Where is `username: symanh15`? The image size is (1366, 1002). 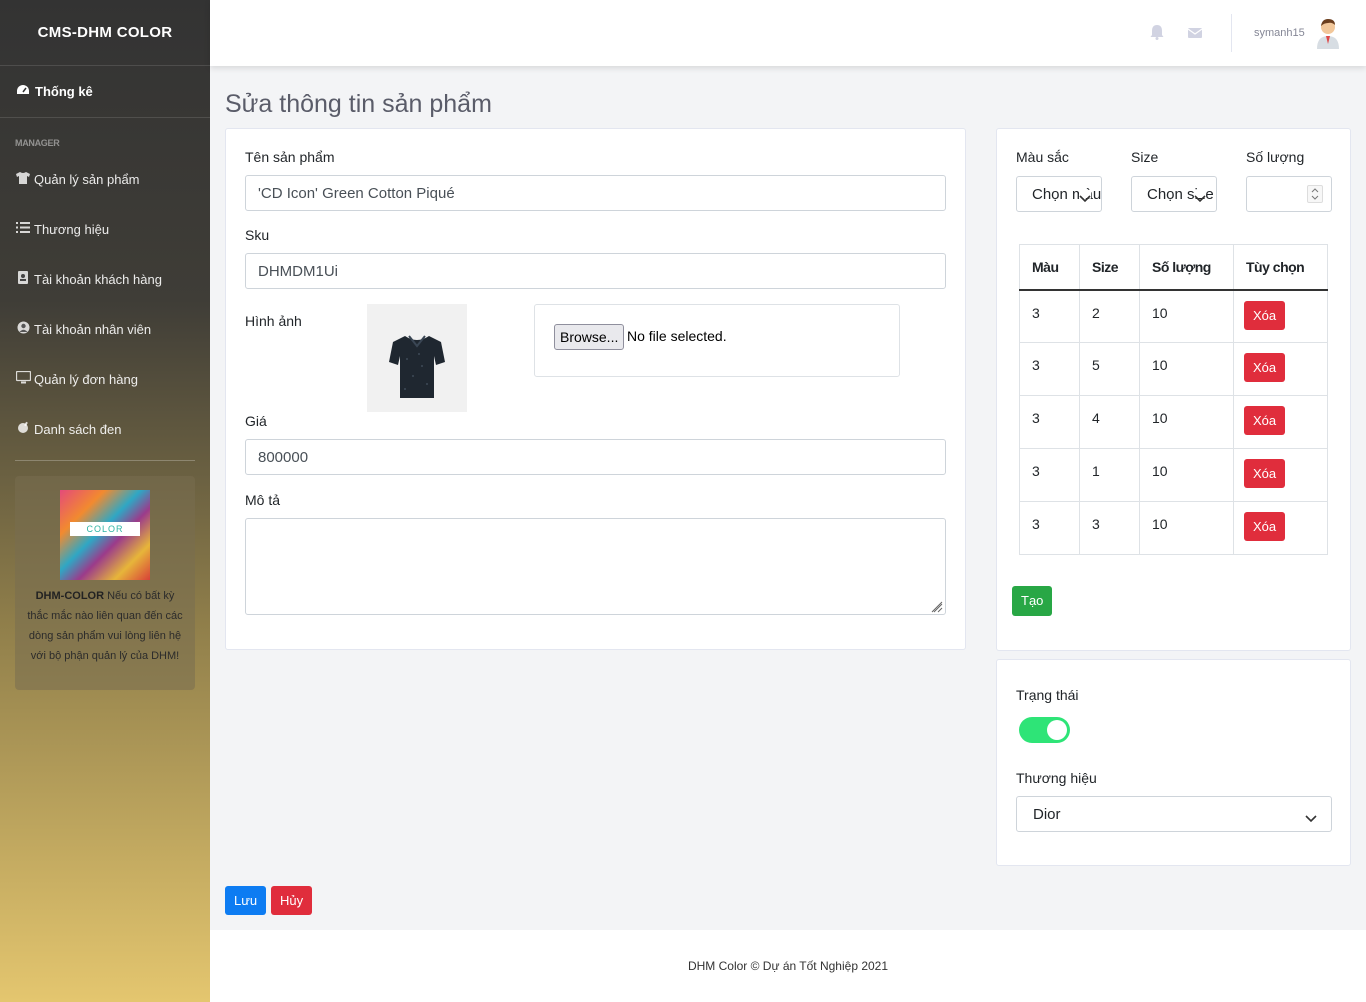
username: symanh15 is located at coordinates (1279, 33).